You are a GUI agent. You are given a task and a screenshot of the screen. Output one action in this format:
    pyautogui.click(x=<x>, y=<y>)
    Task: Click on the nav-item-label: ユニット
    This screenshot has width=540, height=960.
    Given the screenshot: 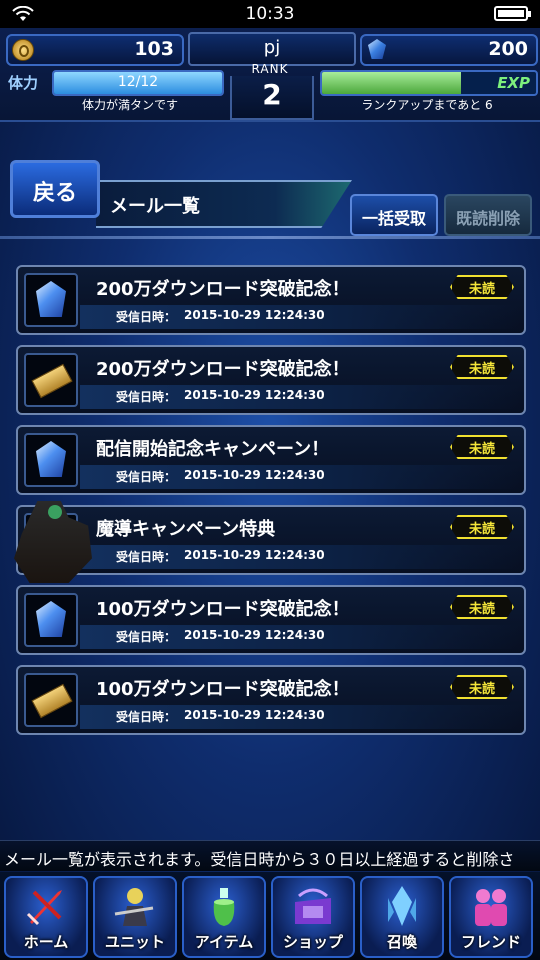 What is the action you would take?
    pyautogui.click(x=134, y=942)
    